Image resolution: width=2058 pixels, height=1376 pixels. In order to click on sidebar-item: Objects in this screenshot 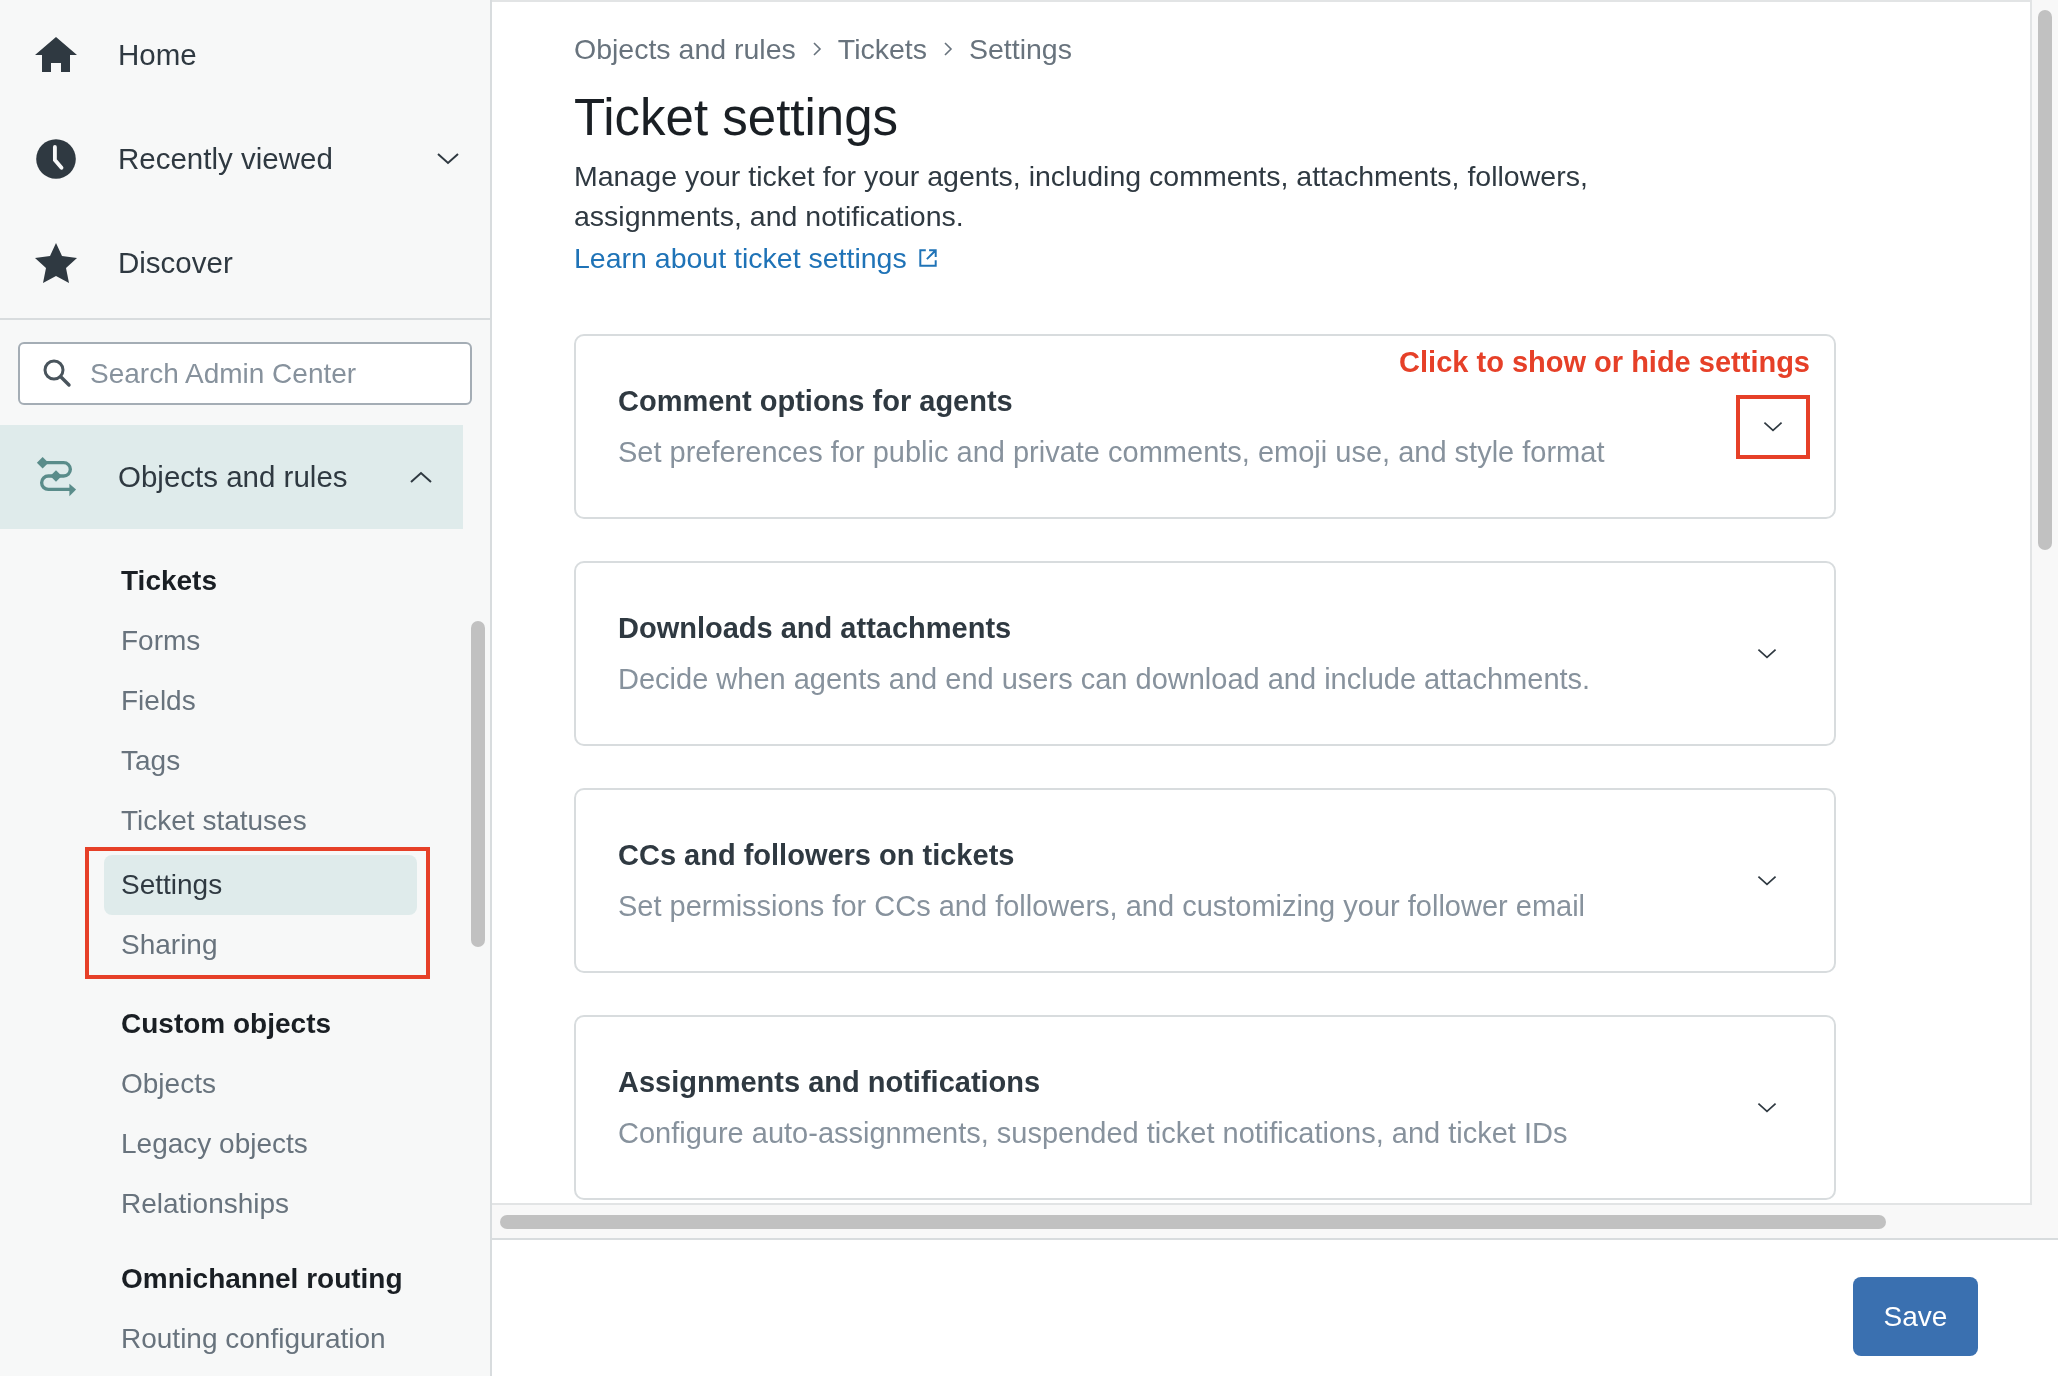, I will do `click(231, 1084)`.